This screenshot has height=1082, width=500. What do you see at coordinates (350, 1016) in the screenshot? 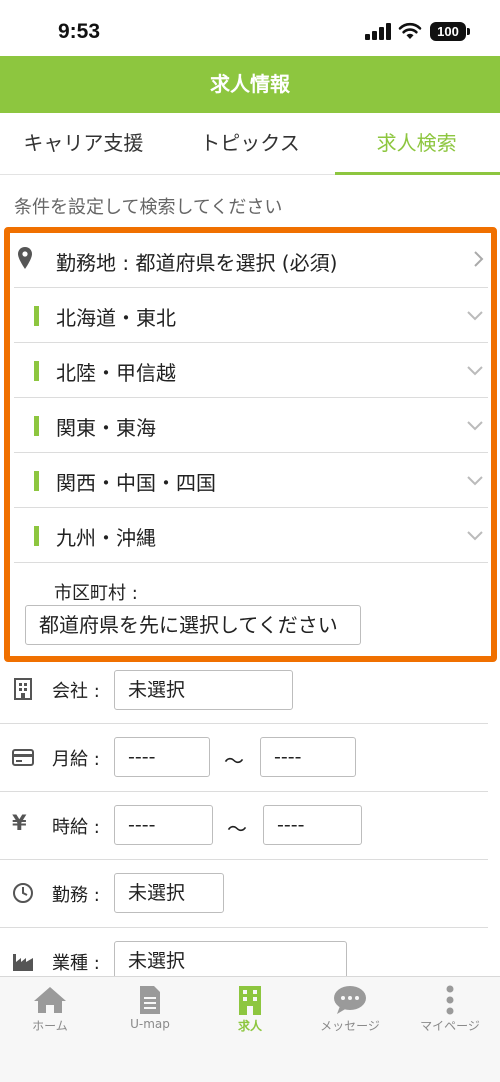
I see `nav-messages: メッセージ` at bounding box center [350, 1016].